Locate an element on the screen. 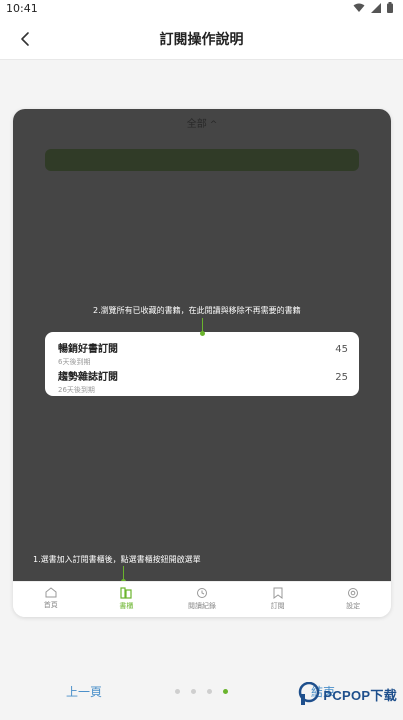 The height and width of the screenshot is (720, 403). mock-tab-label: 閱讀紀錄 is located at coordinates (201, 606).